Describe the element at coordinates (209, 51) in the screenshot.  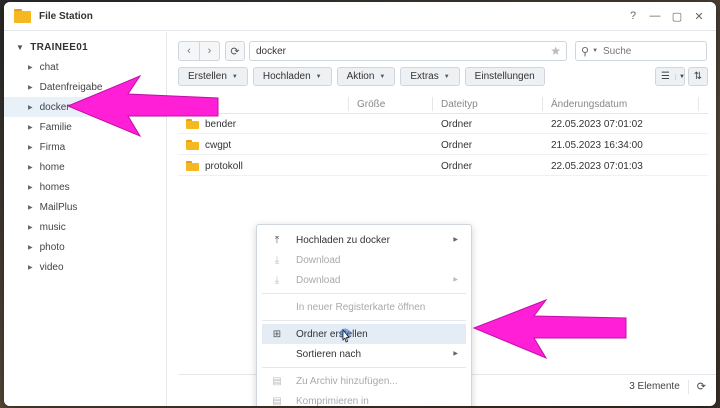
I see `forward-button: ›` at that location.